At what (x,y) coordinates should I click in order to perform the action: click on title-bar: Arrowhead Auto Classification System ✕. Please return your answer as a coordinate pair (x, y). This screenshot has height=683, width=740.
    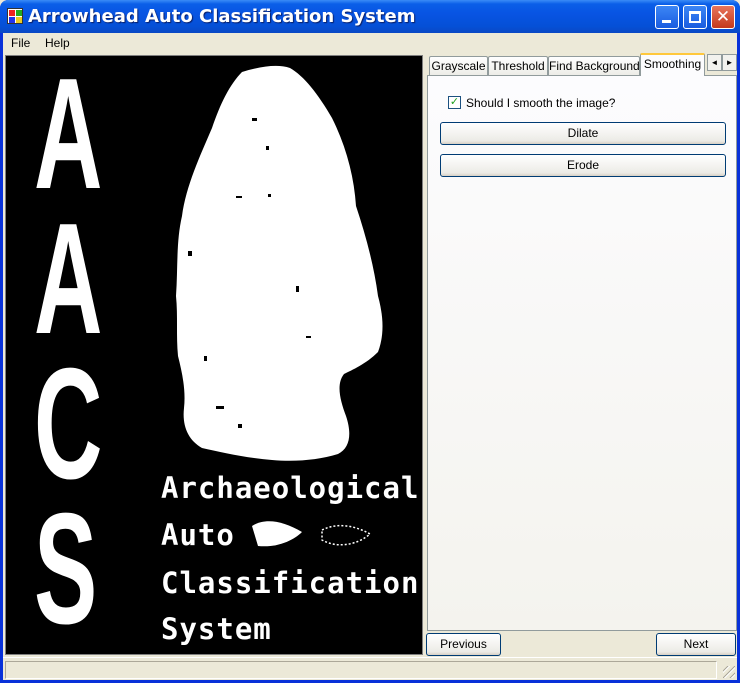
    Looking at the image, I should click on (370, 16).